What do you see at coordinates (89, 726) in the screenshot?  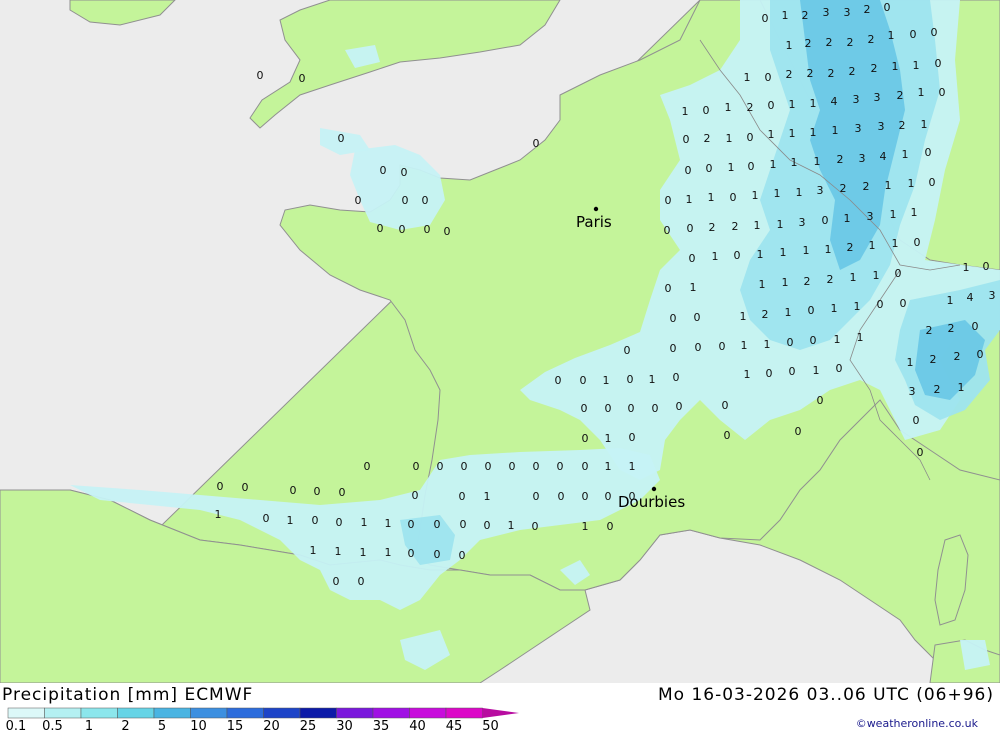 I see `legend-label: 1` at bounding box center [89, 726].